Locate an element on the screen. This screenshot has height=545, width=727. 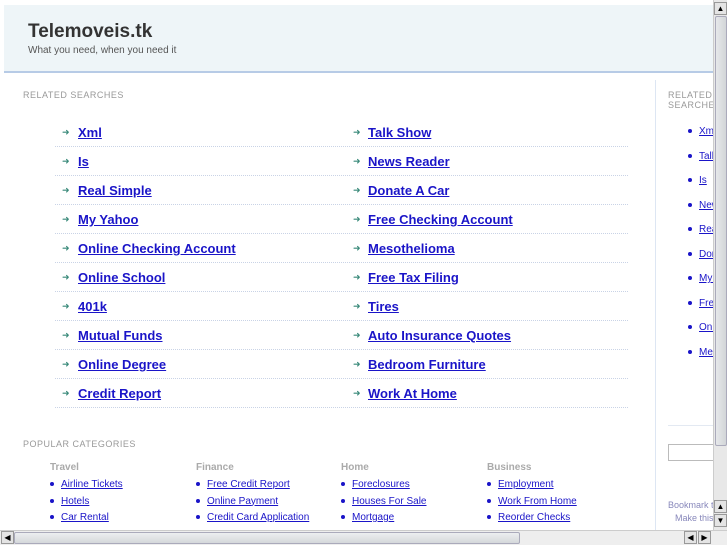
vertical-scroll-thumb is located at coordinates (721, 231).